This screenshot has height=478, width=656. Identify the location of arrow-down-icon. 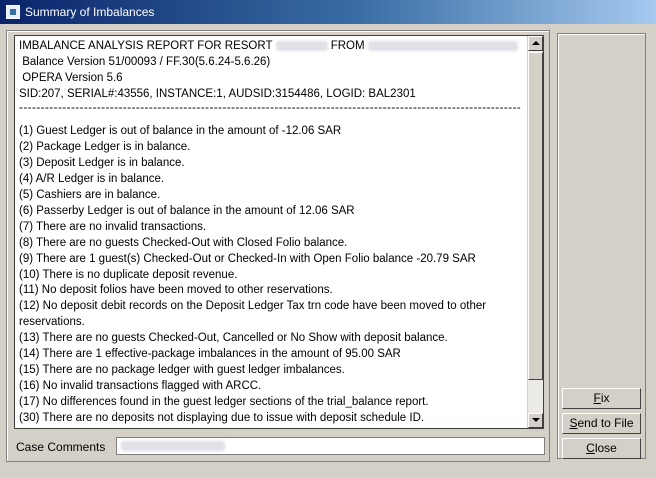
(536, 420).